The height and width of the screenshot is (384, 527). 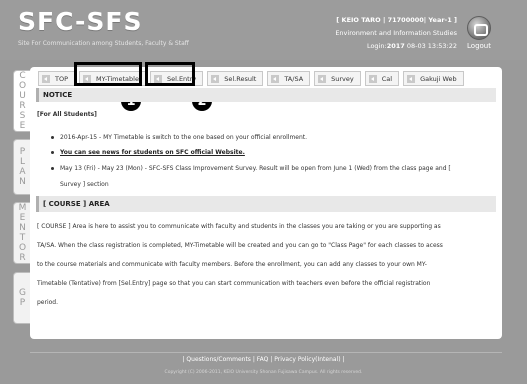 What do you see at coordinates (48, 302) in the screenshot?
I see `course-line: period.` at bounding box center [48, 302].